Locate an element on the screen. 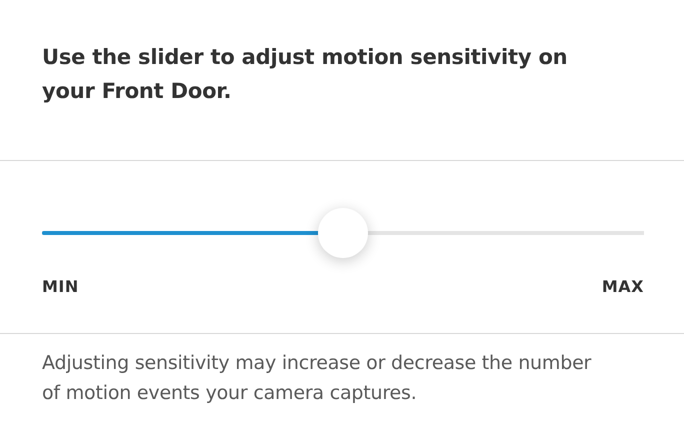  description: Adjusting sensitivity may increase or decrease the number of motion events your camera captures. is located at coordinates (316, 378).